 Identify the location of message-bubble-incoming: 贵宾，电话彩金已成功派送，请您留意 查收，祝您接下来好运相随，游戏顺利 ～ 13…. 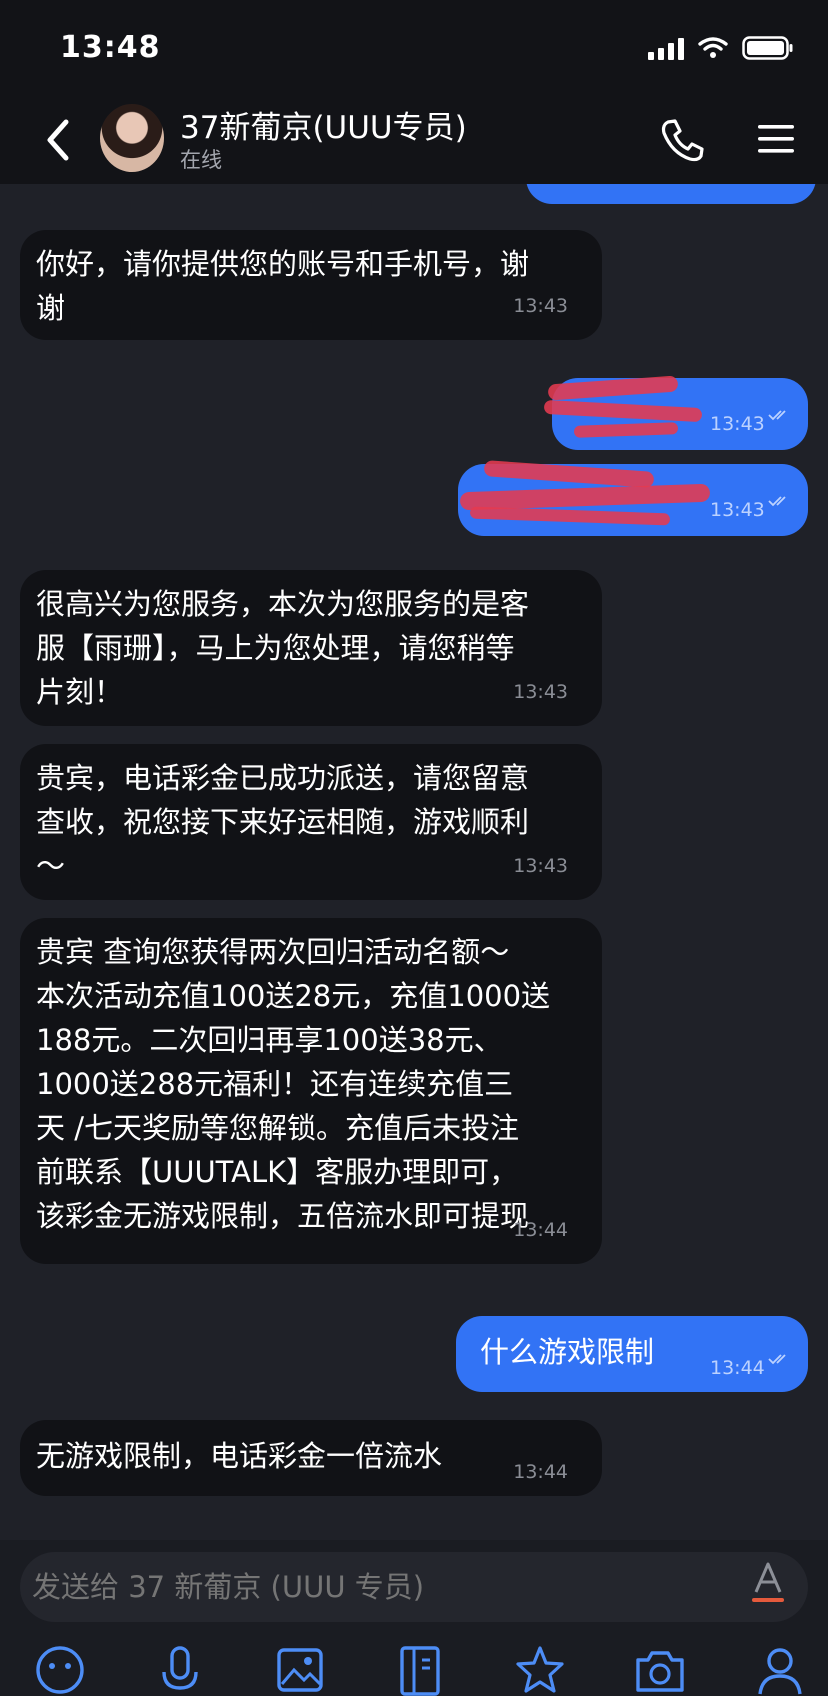
(311, 822).